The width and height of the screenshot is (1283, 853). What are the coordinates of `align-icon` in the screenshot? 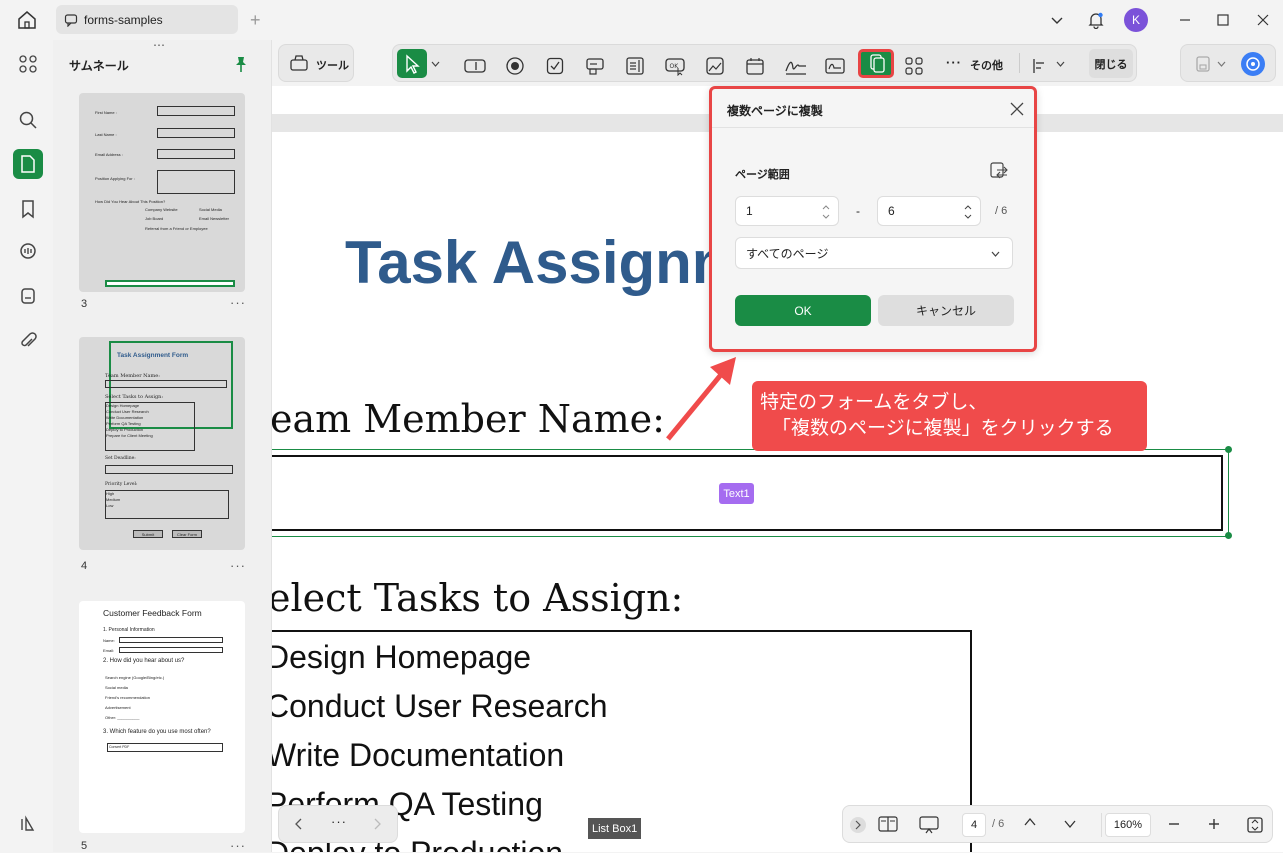 It's located at (1040, 66).